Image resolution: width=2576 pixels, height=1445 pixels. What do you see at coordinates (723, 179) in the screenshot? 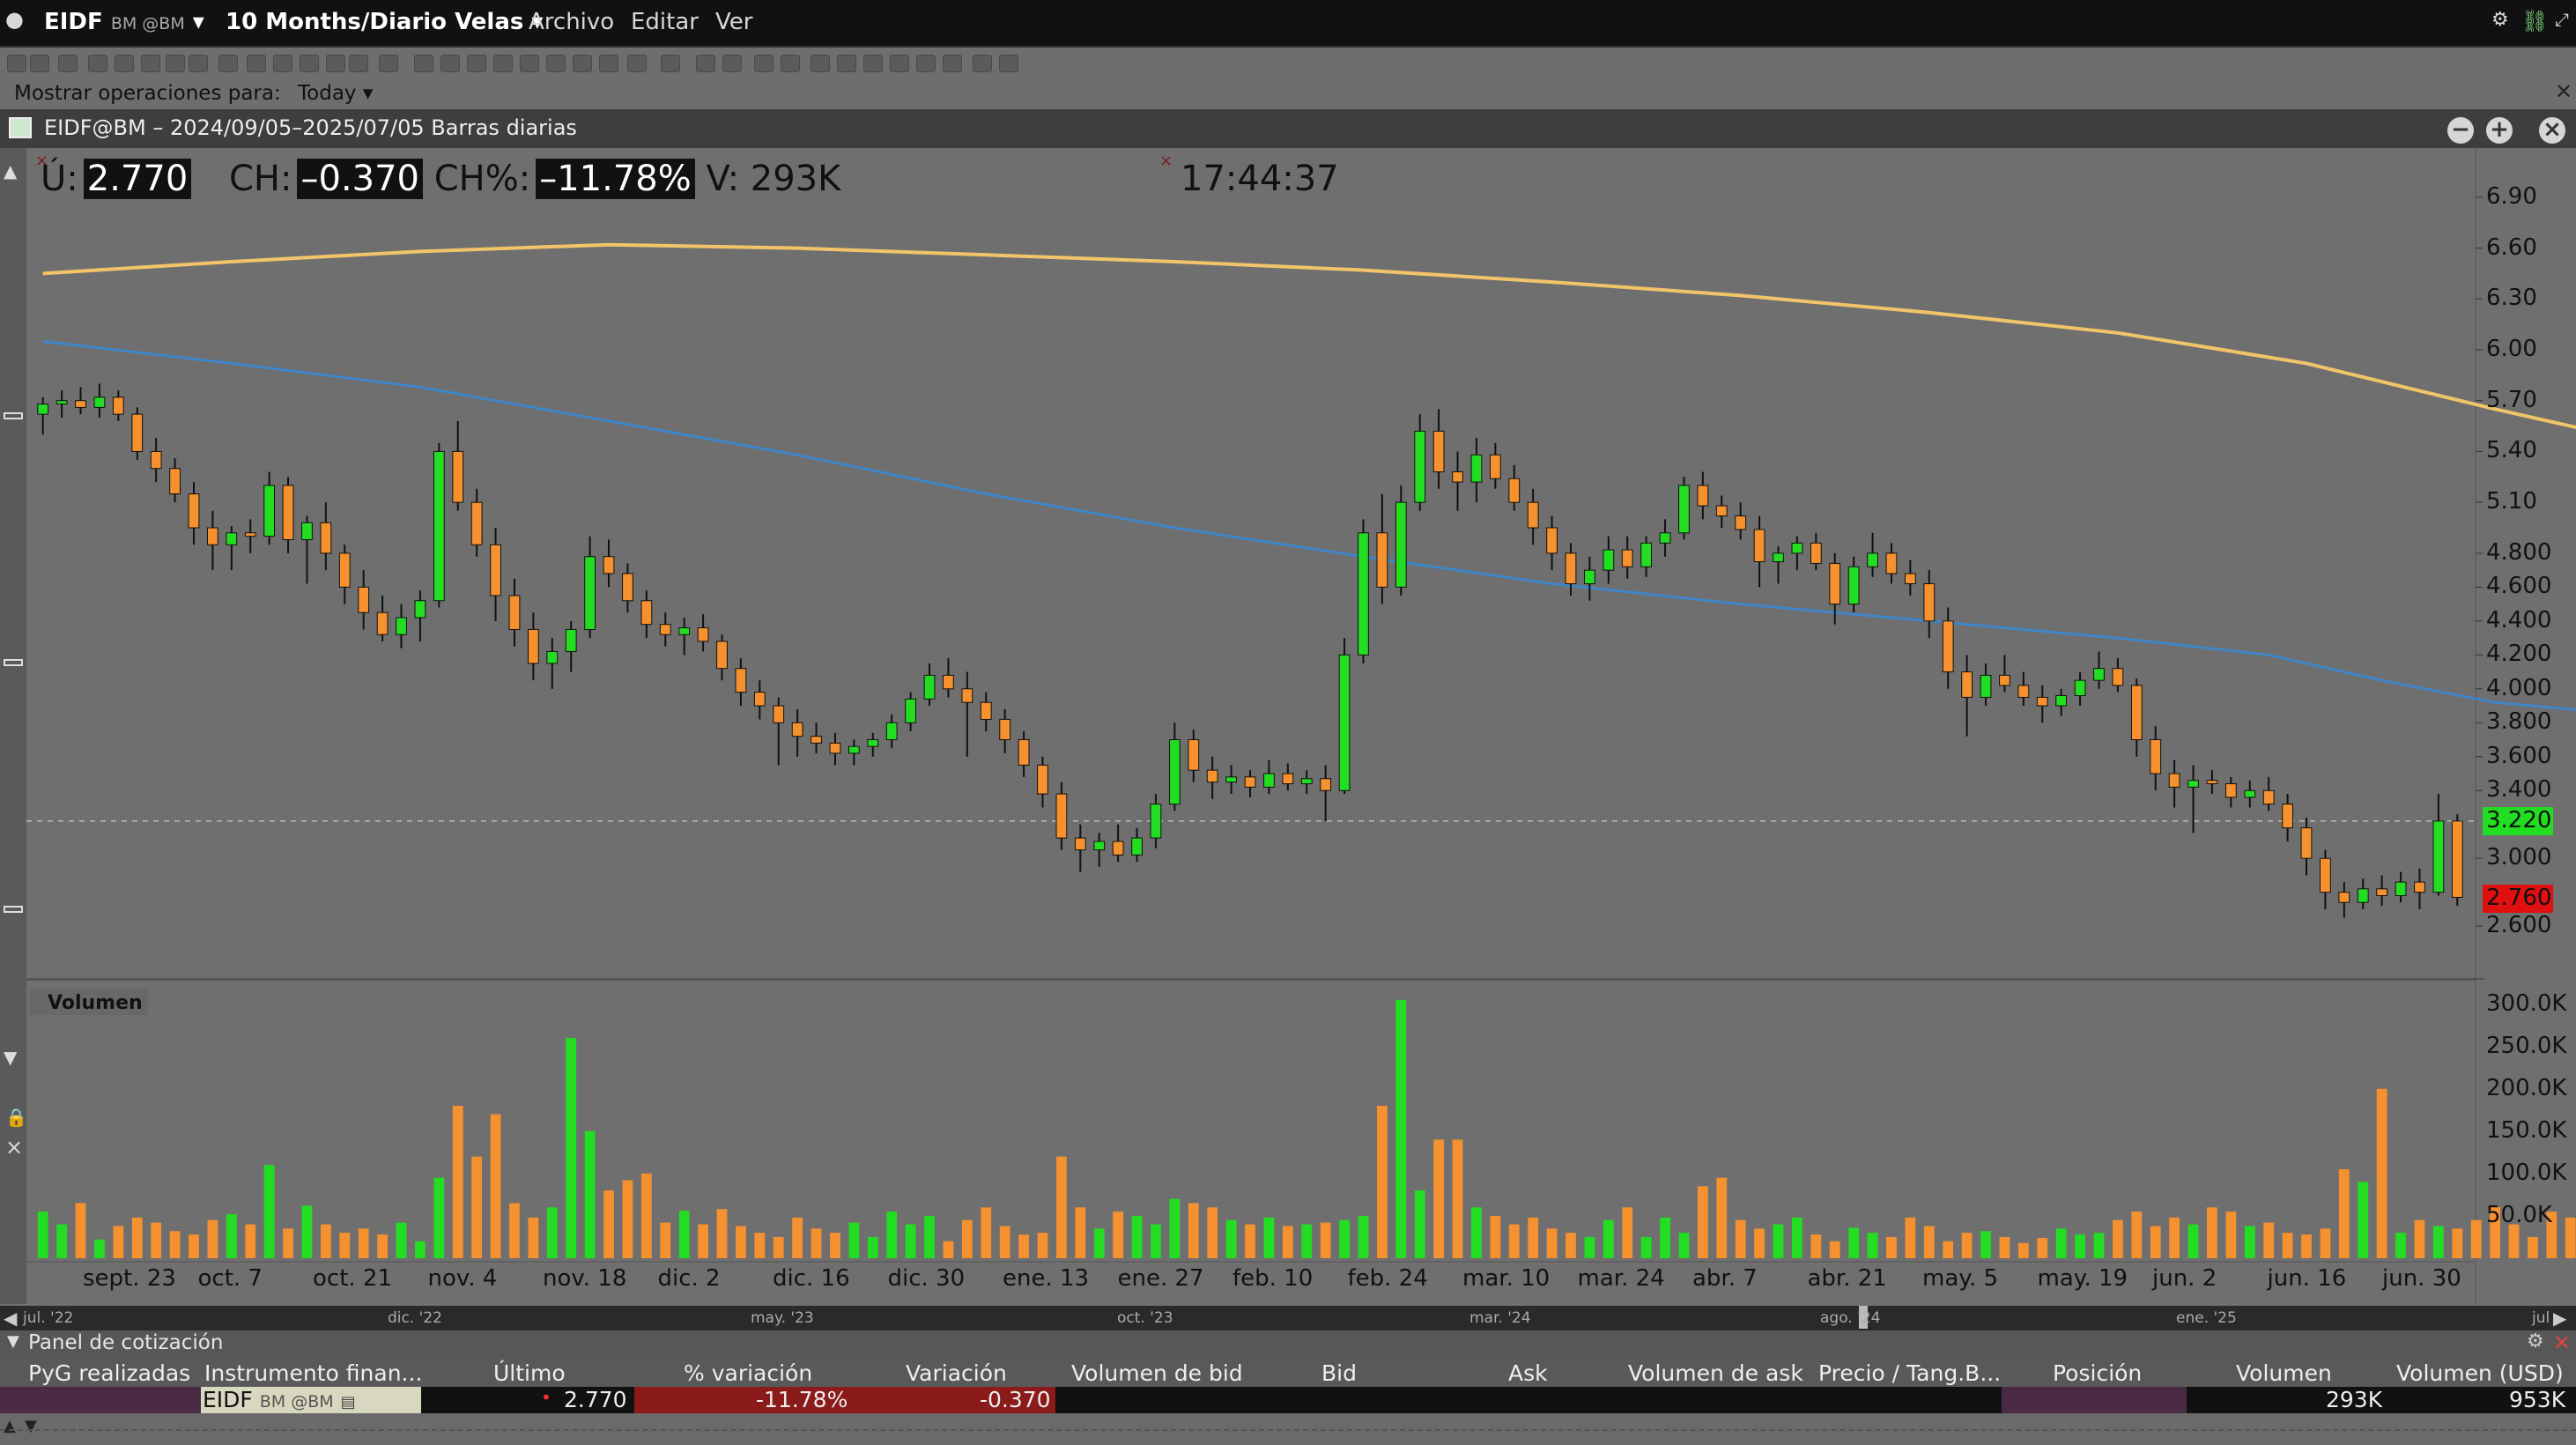
I see `volume-label: V:` at bounding box center [723, 179].